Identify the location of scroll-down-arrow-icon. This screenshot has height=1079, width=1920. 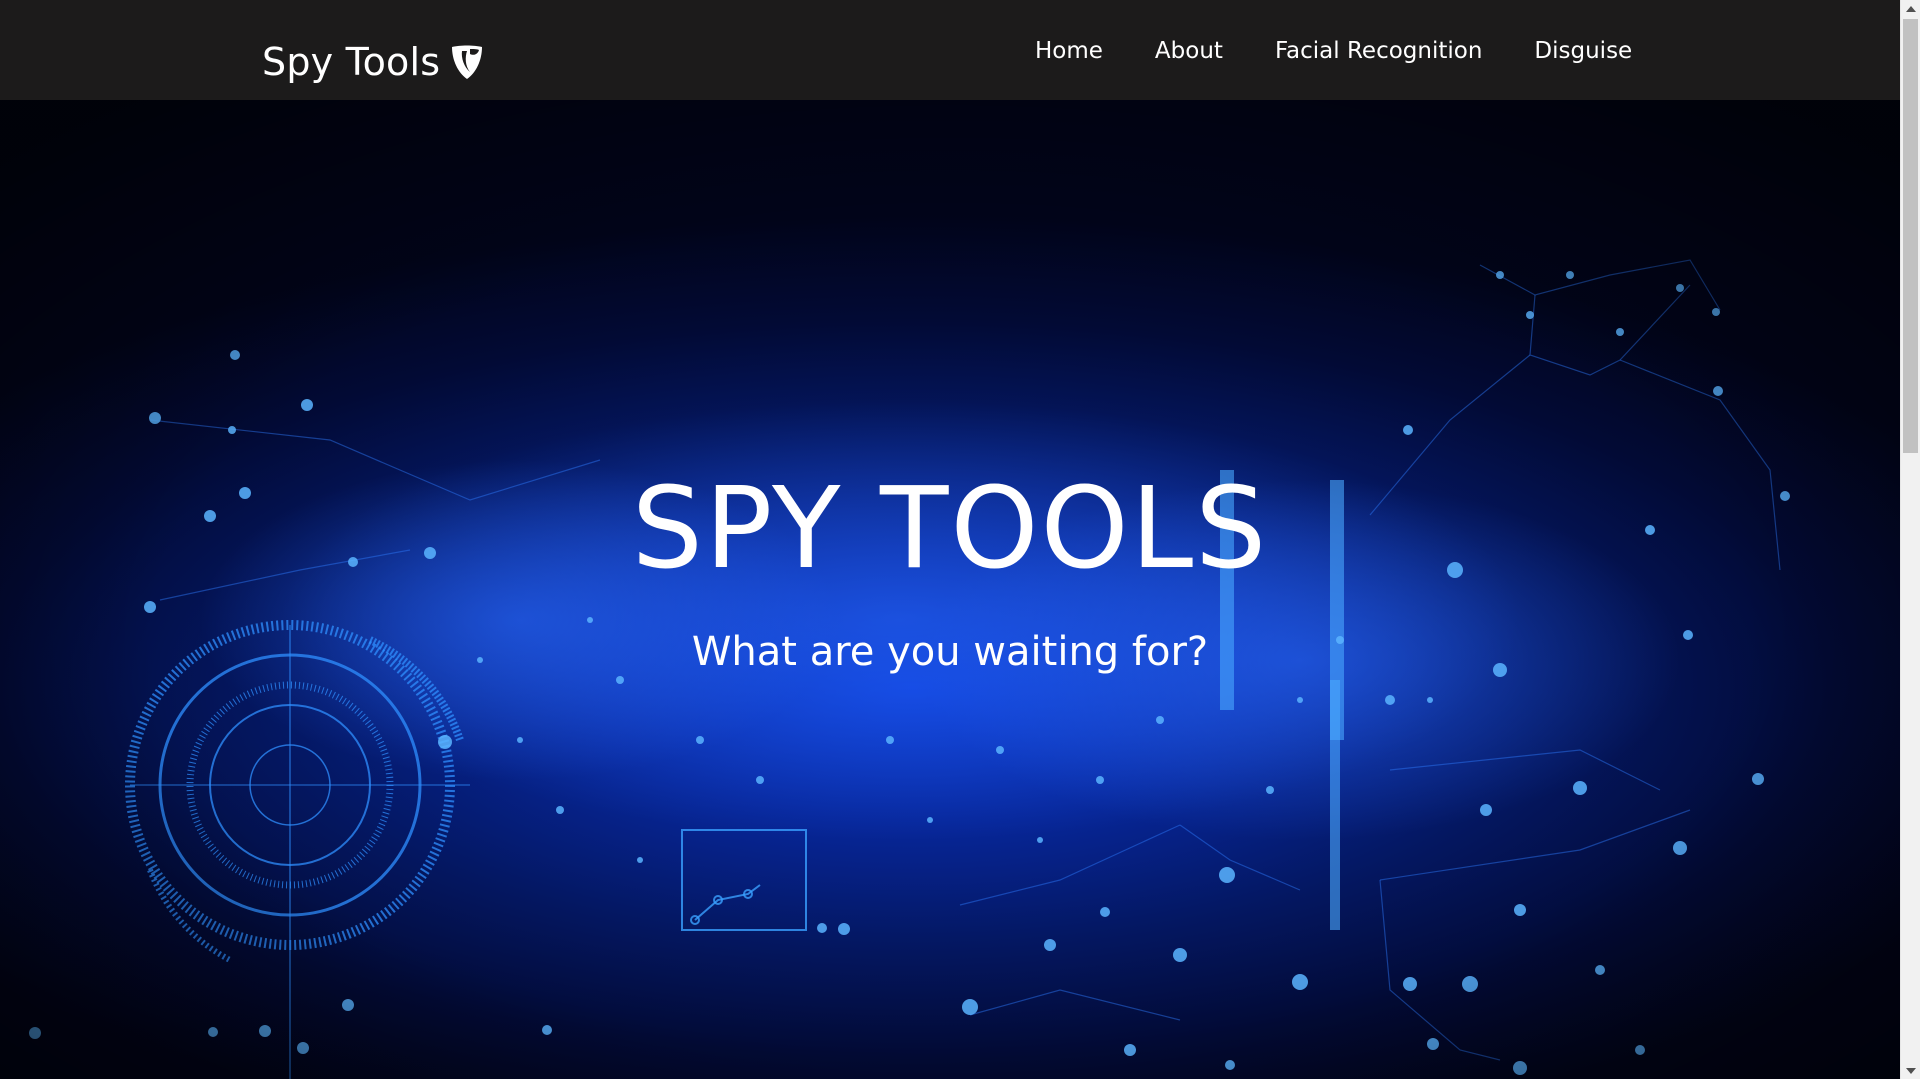
(1910, 1070).